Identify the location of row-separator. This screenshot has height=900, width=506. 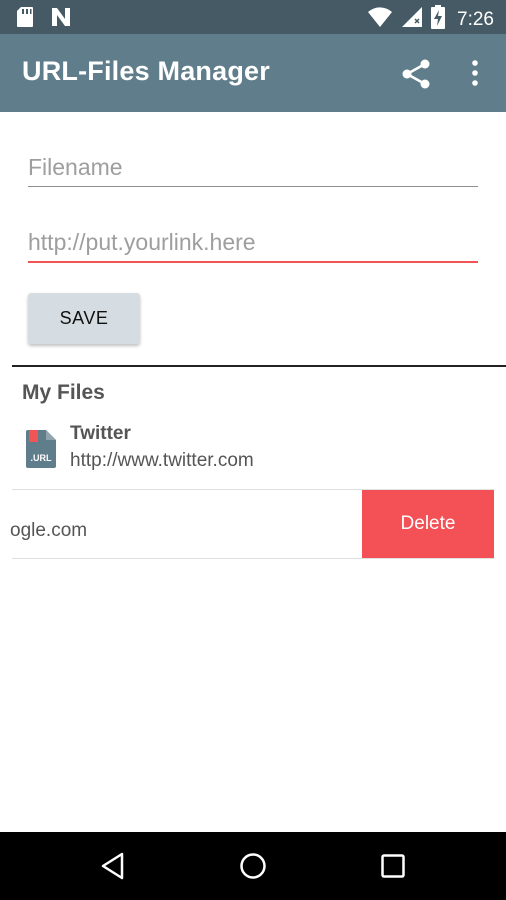
(253, 558).